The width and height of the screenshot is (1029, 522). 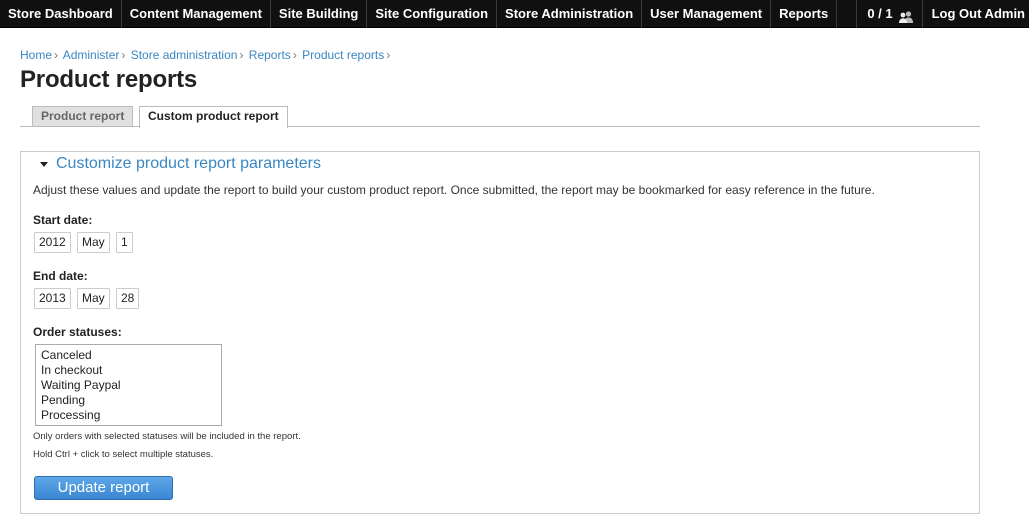 I want to click on tab-product-report: Product report, so click(x=83, y=116).